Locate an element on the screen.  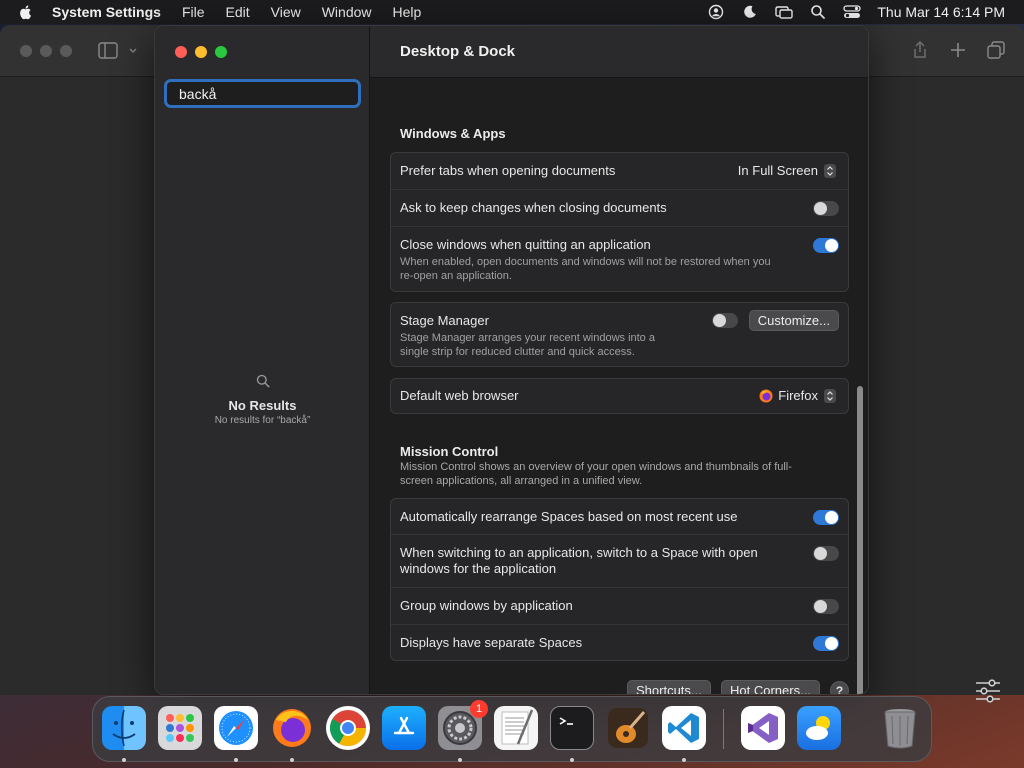
zoom-button is located at coordinates (221, 52).